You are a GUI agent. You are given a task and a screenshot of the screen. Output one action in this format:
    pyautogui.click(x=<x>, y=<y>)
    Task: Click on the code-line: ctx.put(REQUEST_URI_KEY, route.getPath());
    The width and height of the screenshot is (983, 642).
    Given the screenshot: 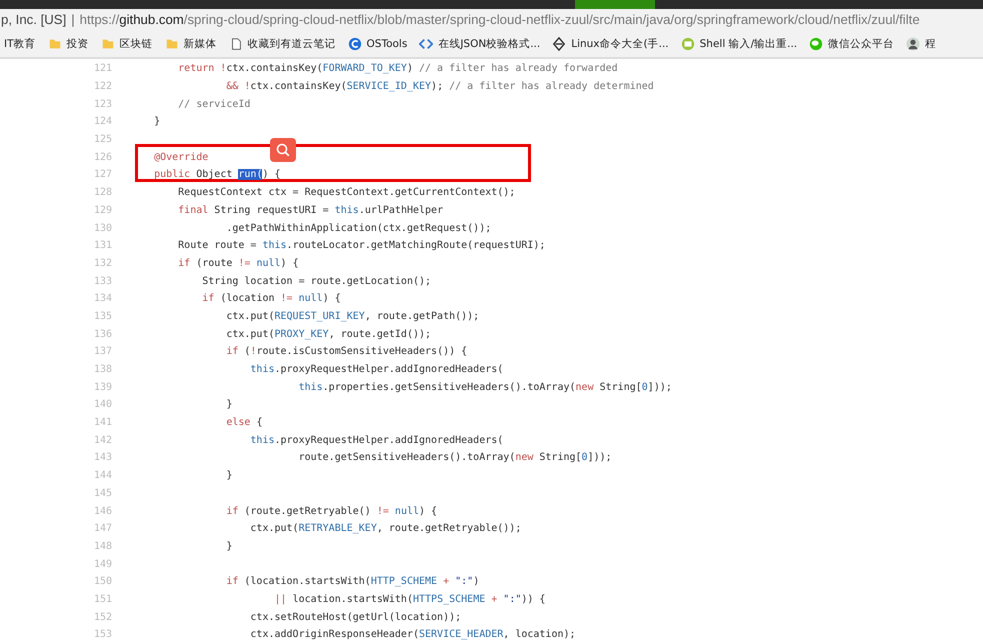 What is the action you would take?
    pyautogui.click(x=352, y=316)
    